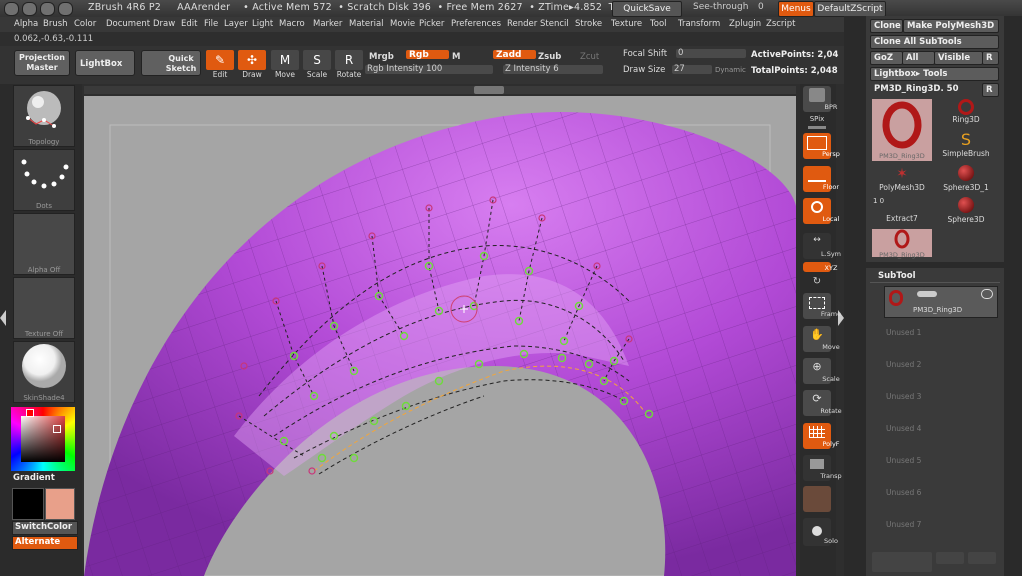  Describe the element at coordinates (940, 500) in the screenshot. I see `subtool-slot: Unused 6` at that location.